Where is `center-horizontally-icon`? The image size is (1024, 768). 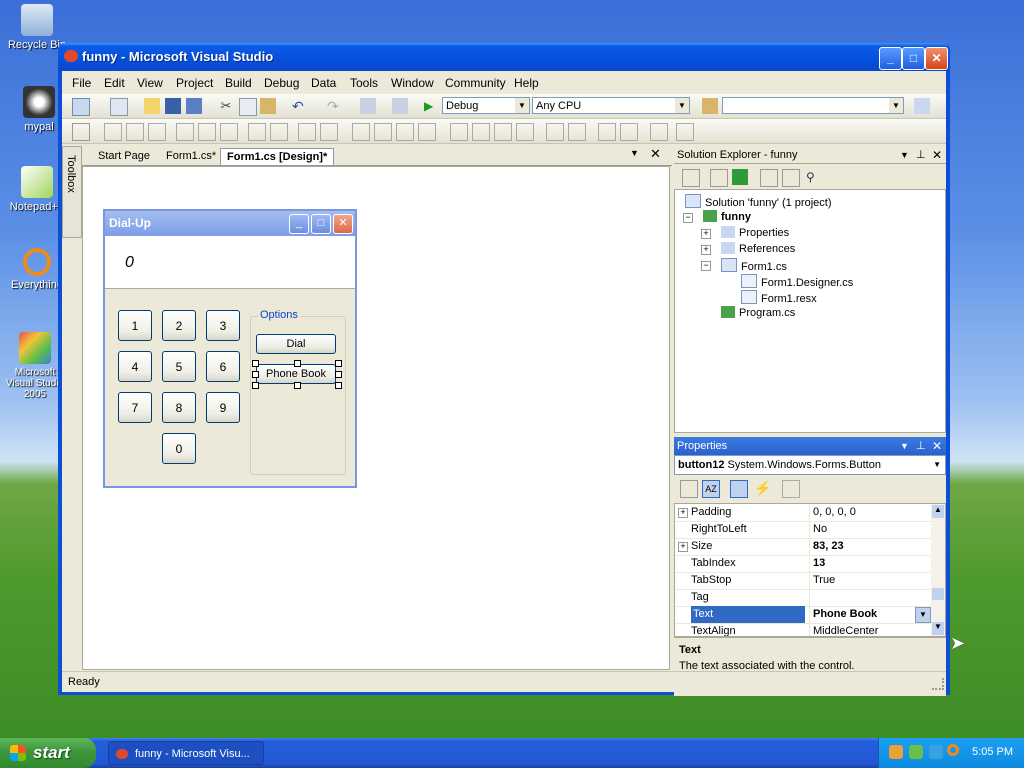 center-horizontally-icon is located at coordinates (555, 132).